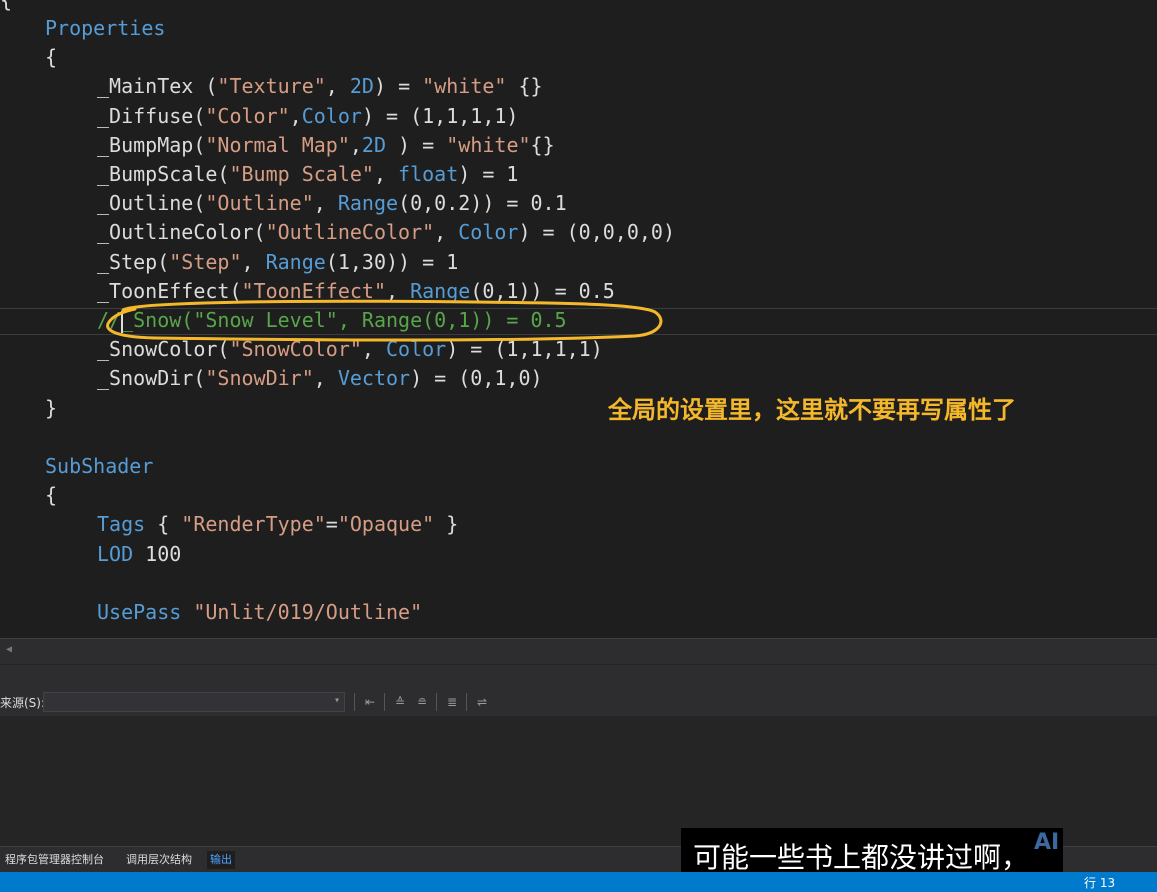  What do you see at coordinates (578, 703) in the screenshot?
I see `output-toolbar: 来源(S): ▾ ⇤ ≙ ≘ ≣ ⇌` at bounding box center [578, 703].